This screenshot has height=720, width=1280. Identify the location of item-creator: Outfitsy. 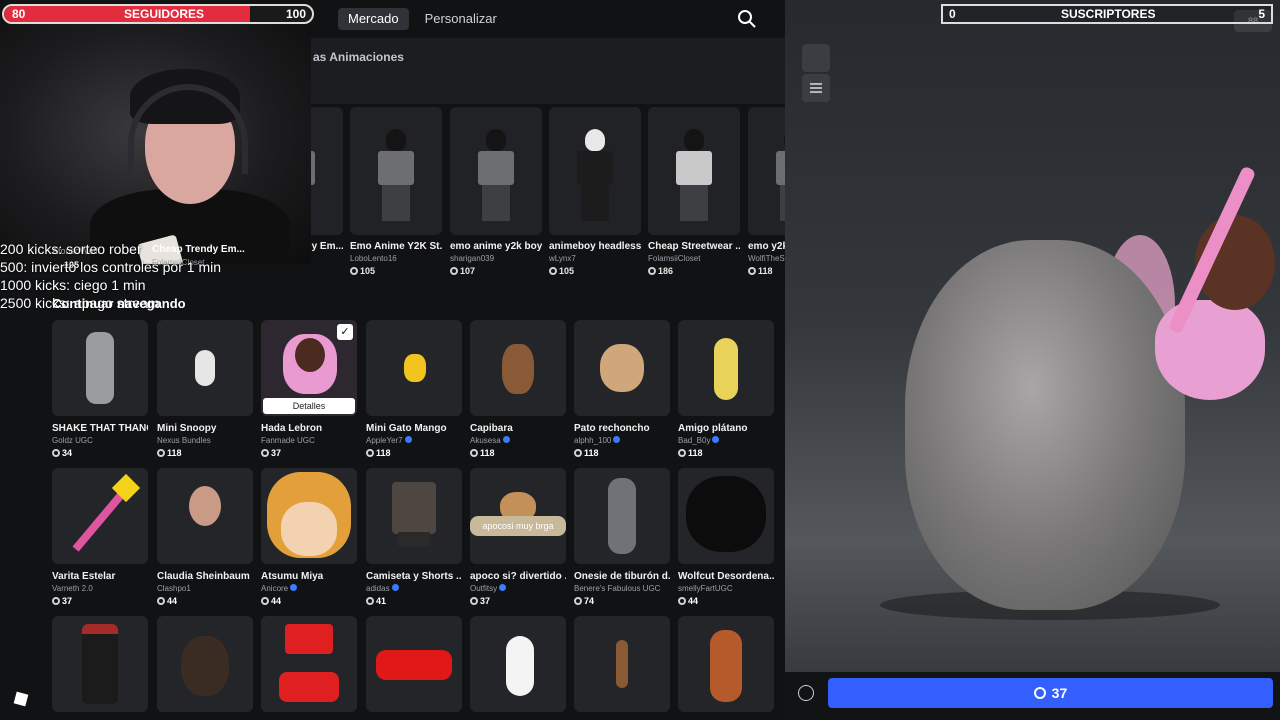
(518, 588).